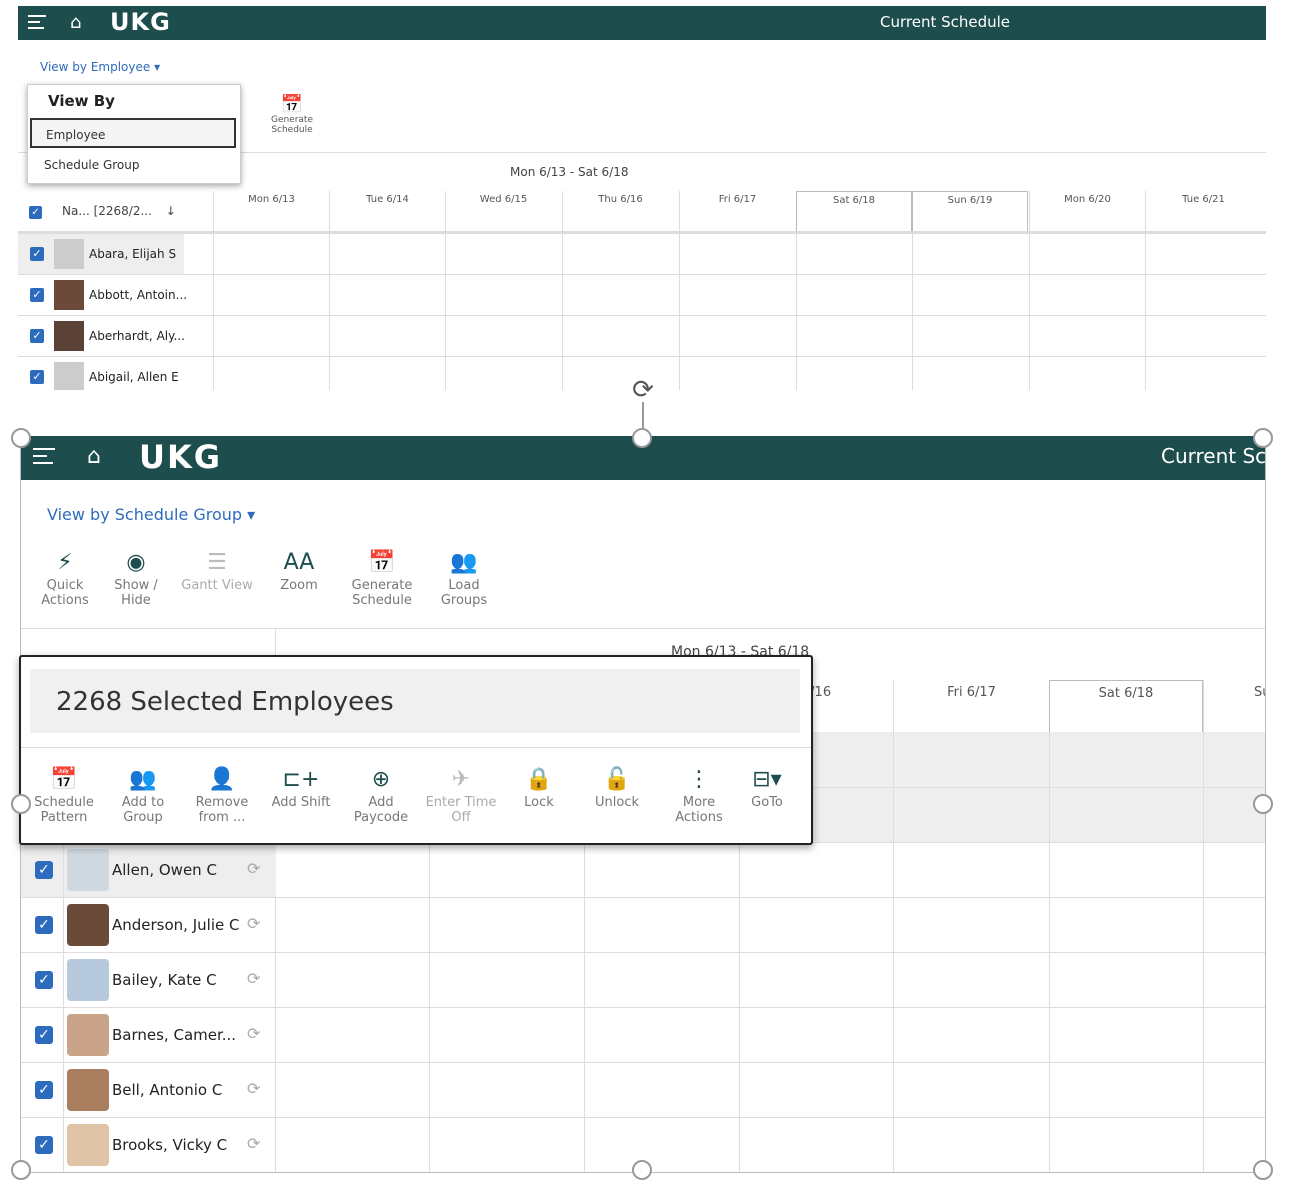 This screenshot has height=1186, width=1290. Describe the element at coordinates (64, 802) in the screenshot. I see `action-label: Schedule` at that location.